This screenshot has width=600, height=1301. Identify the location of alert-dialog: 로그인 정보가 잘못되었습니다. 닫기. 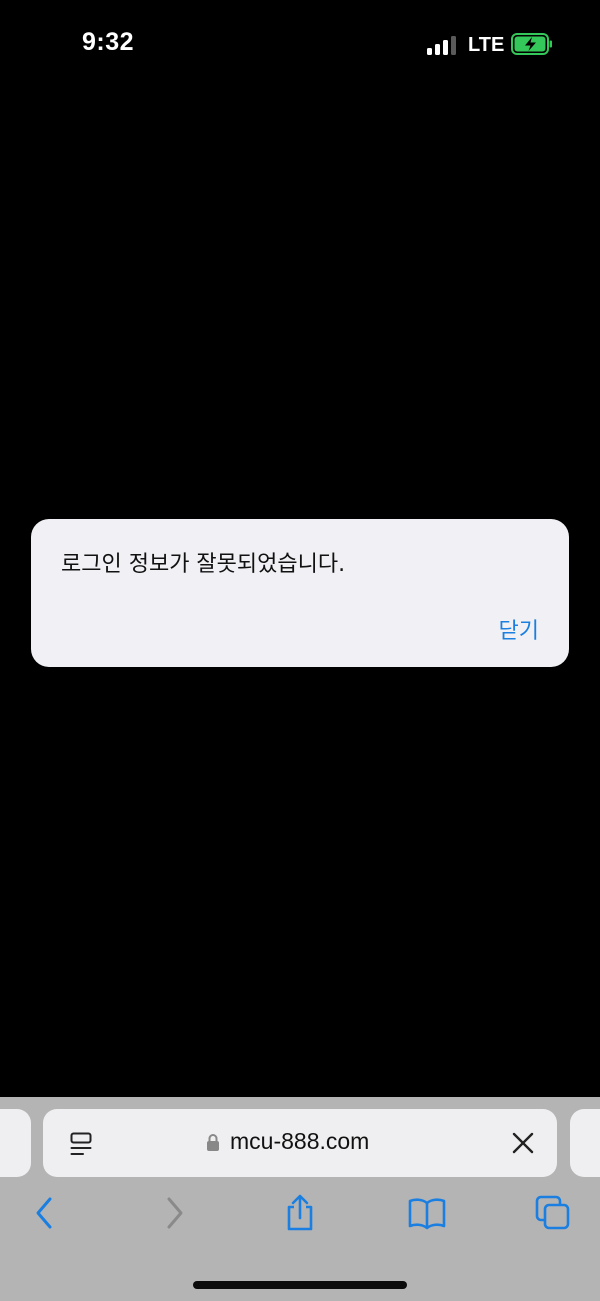
(300, 593).